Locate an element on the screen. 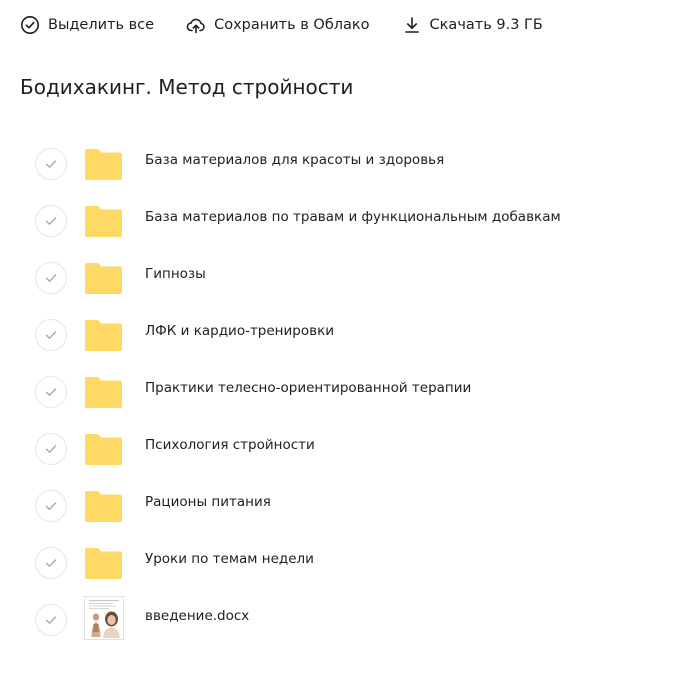 Image resolution: width=700 pixels, height=692 pixels. download-button: Скачать 9.3 ГБ is located at coordinates (472, 25).